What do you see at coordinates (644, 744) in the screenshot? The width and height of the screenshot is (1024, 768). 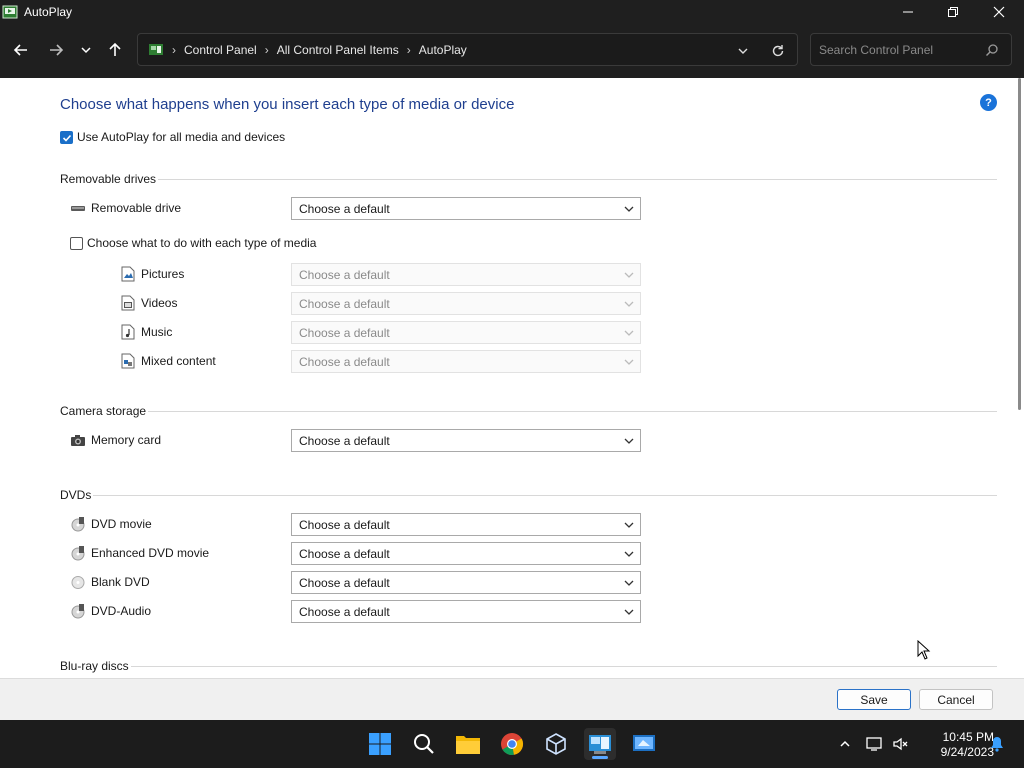 I see `remote-desktop-button` at bounding box center [644, 744].